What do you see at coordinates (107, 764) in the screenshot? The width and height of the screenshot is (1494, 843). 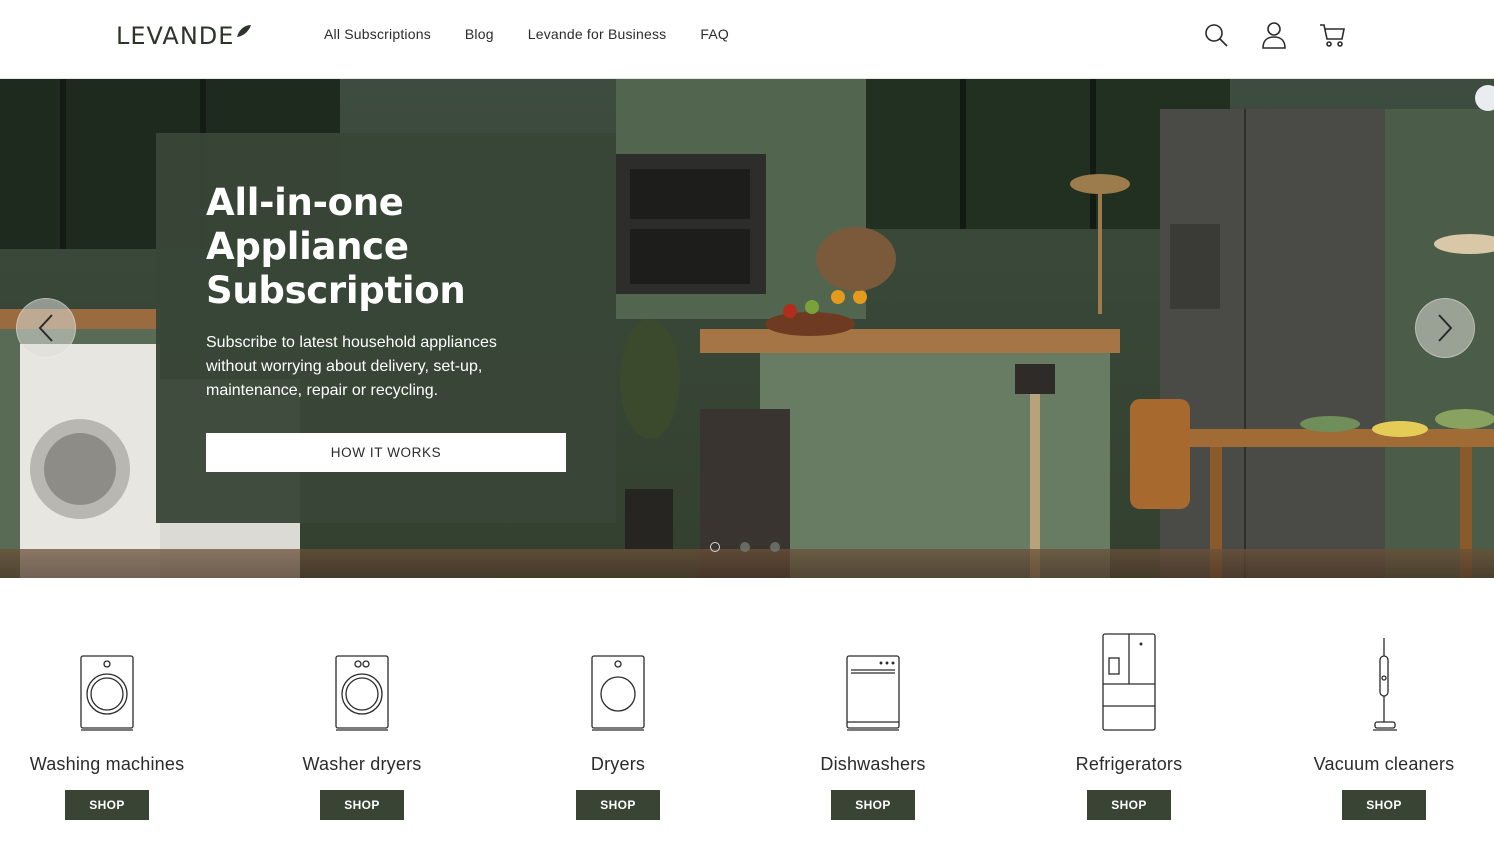 I see `category-label: Washing machines` at bounding box center [107, 764].